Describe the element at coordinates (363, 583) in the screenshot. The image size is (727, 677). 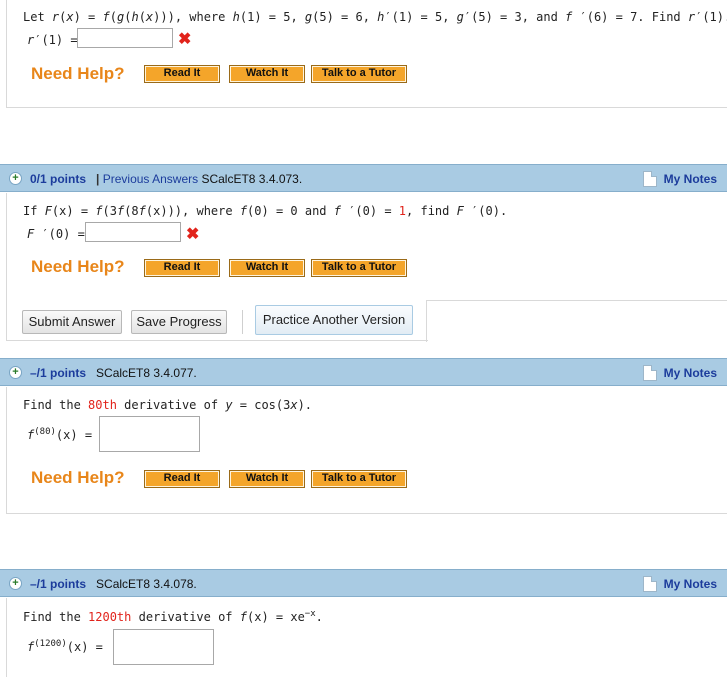
I see `question-header-4: + –/1 points SCalcET8 3.4.078. My Notes` at that location.